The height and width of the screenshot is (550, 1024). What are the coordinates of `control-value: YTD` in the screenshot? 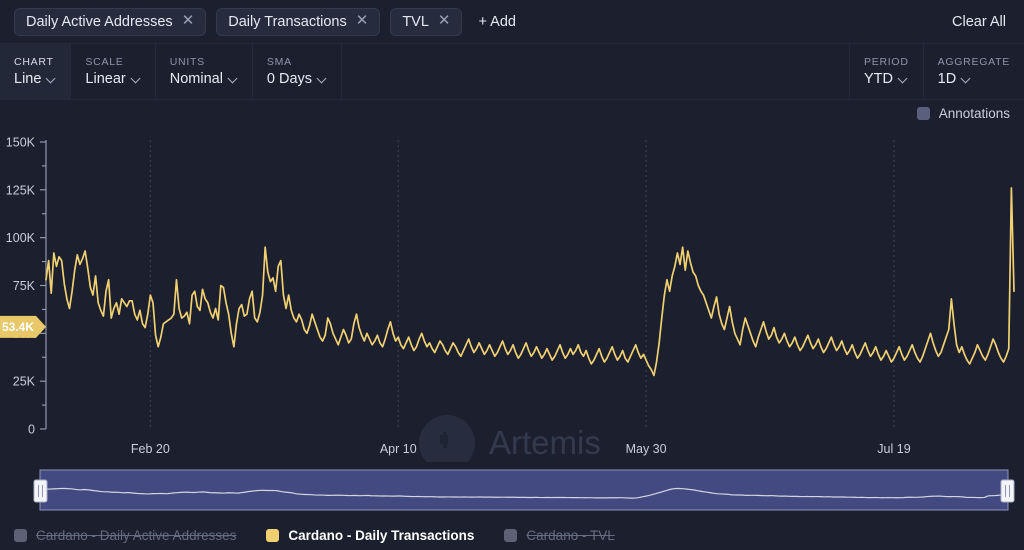 It's located at (886, 79).